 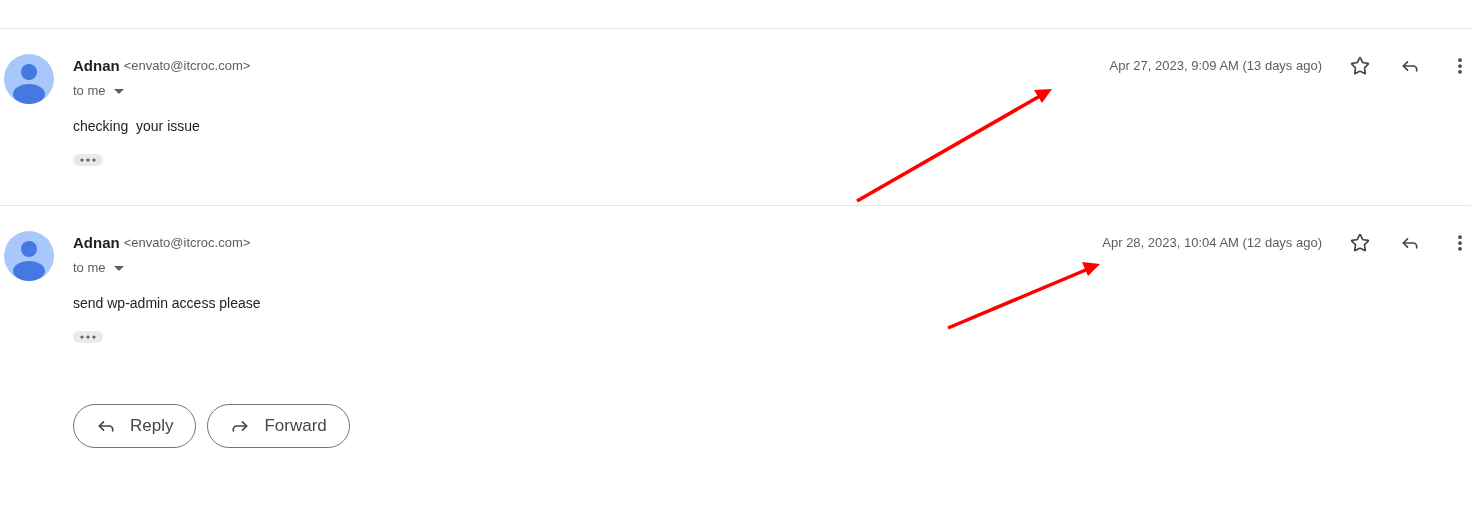 I want to click on message-body: checking your issue, so click(x=137, y=126).